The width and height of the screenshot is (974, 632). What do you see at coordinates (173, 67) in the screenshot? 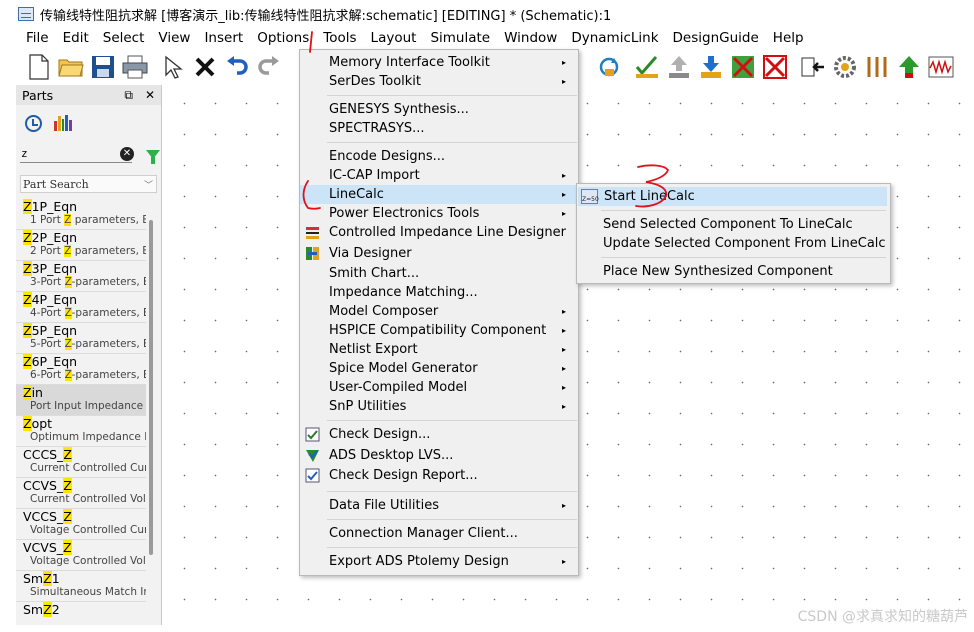
I see `select-arrow-icon` at bounding box center [173, 67].